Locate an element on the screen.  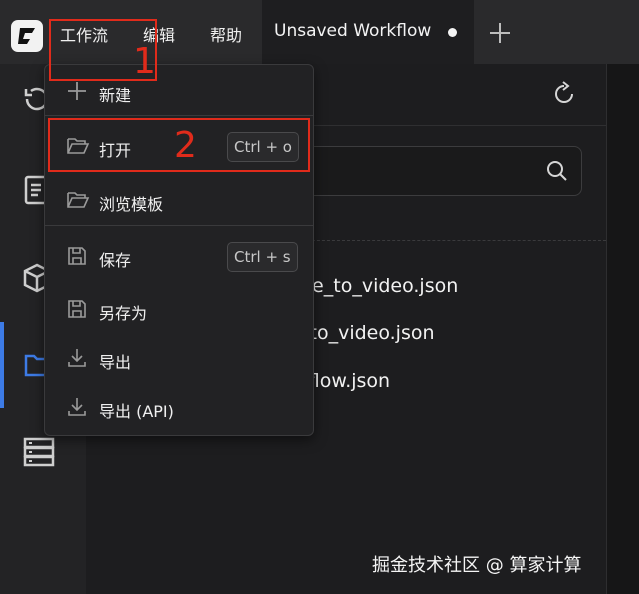
model-library-icon is located at coordinates (39, 454).